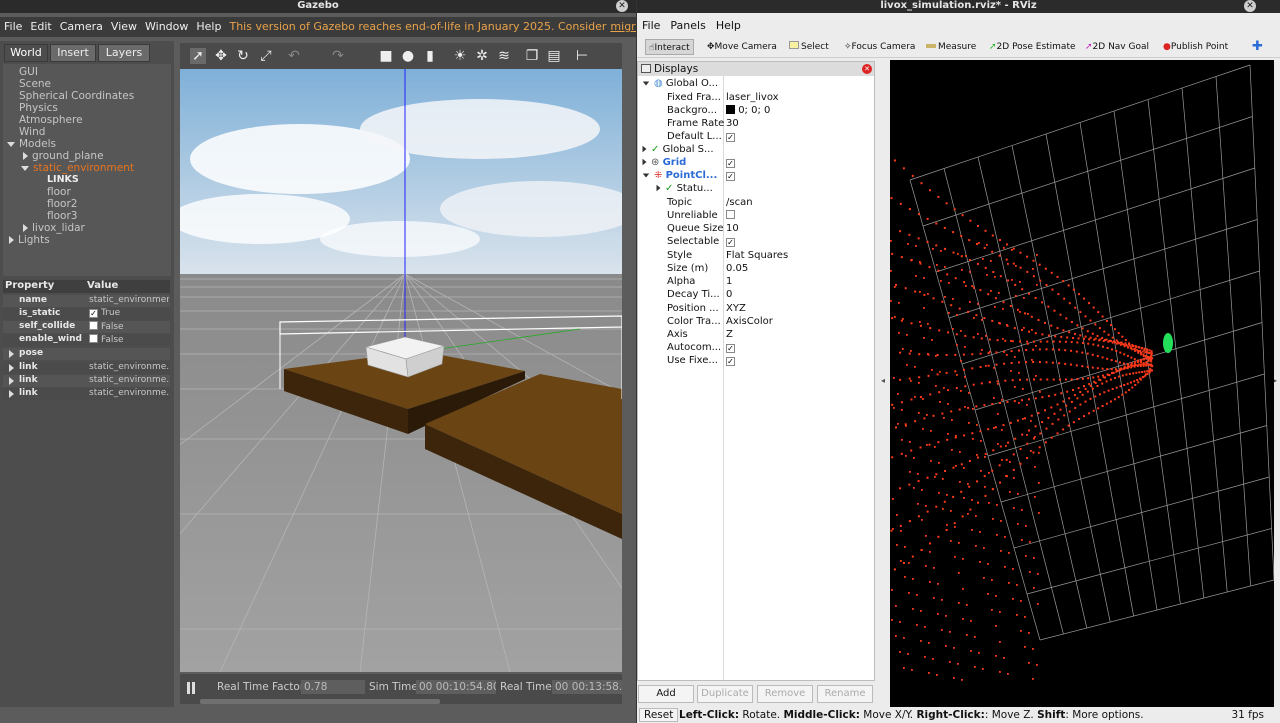  Describe the element at coordinates (26, 53) in the screenshot. I see `tab-world: World` at that location.